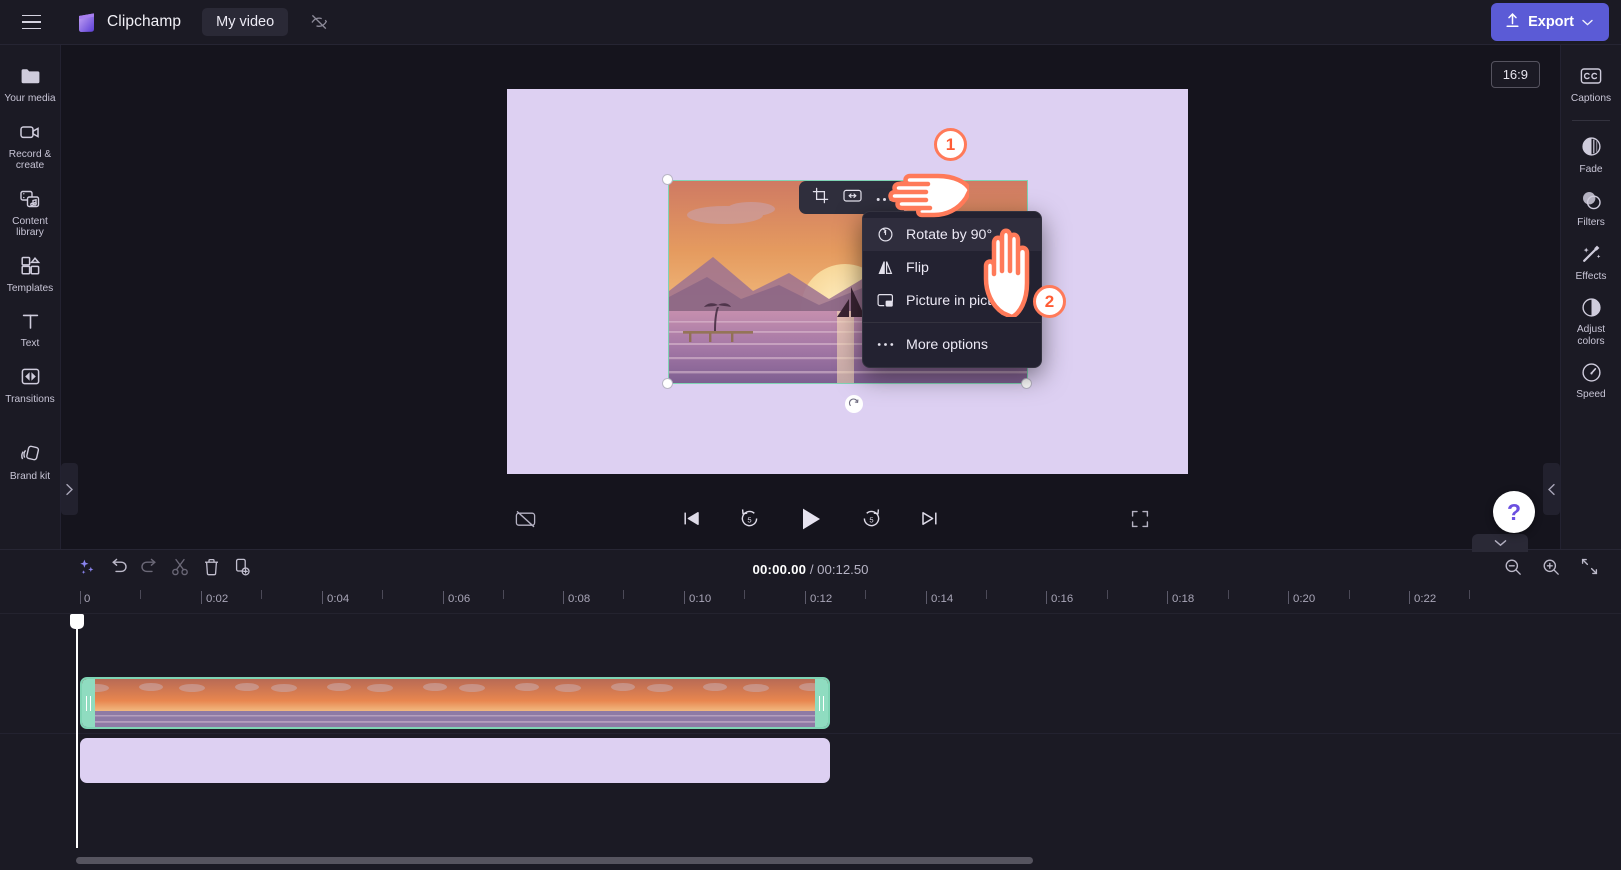  Describe the element at coordinates (917, 267) in the screenshot. I see `context-menu-label: Flip` at that location.